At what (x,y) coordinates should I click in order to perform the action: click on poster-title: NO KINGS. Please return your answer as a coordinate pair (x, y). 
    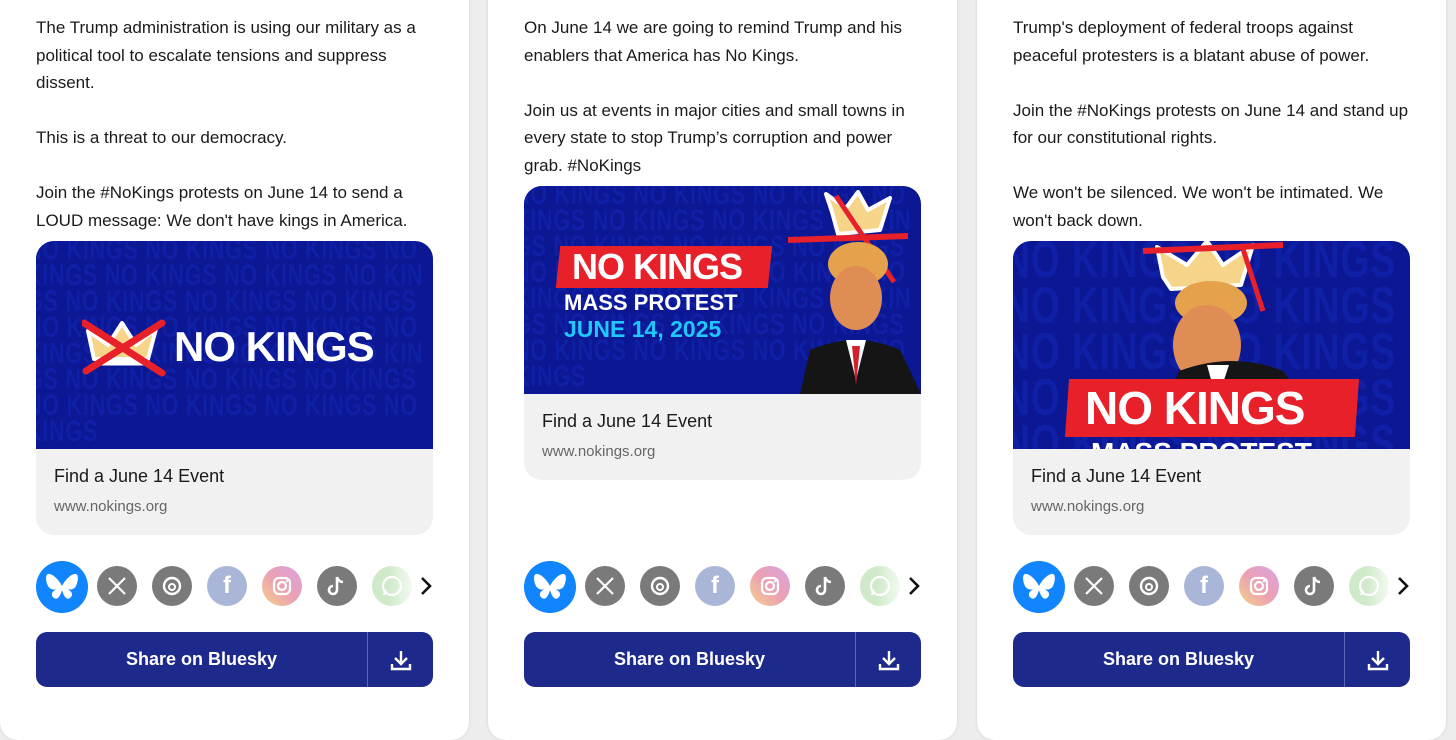
    Looking at the image, I should click on (657, 266).